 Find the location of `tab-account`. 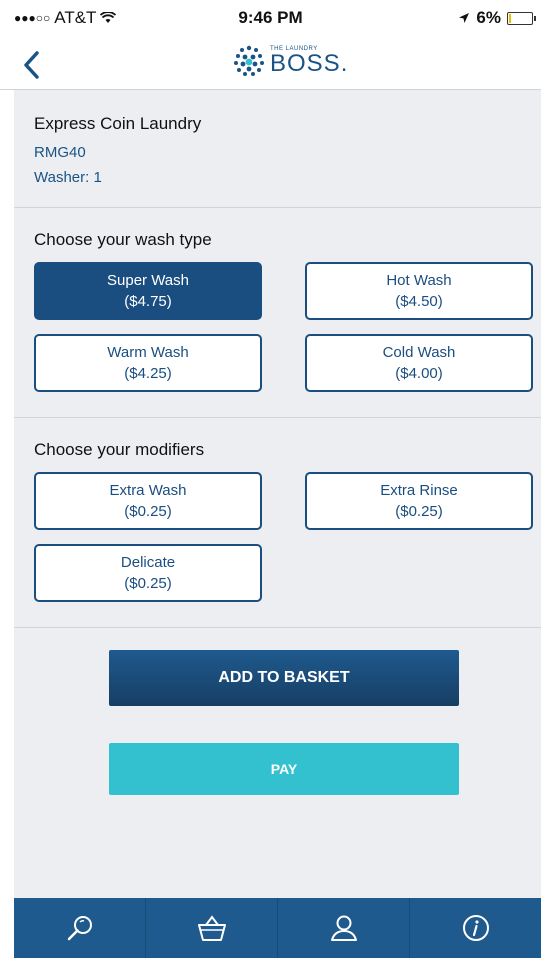

tab-account is located at coordinates (344, 928).